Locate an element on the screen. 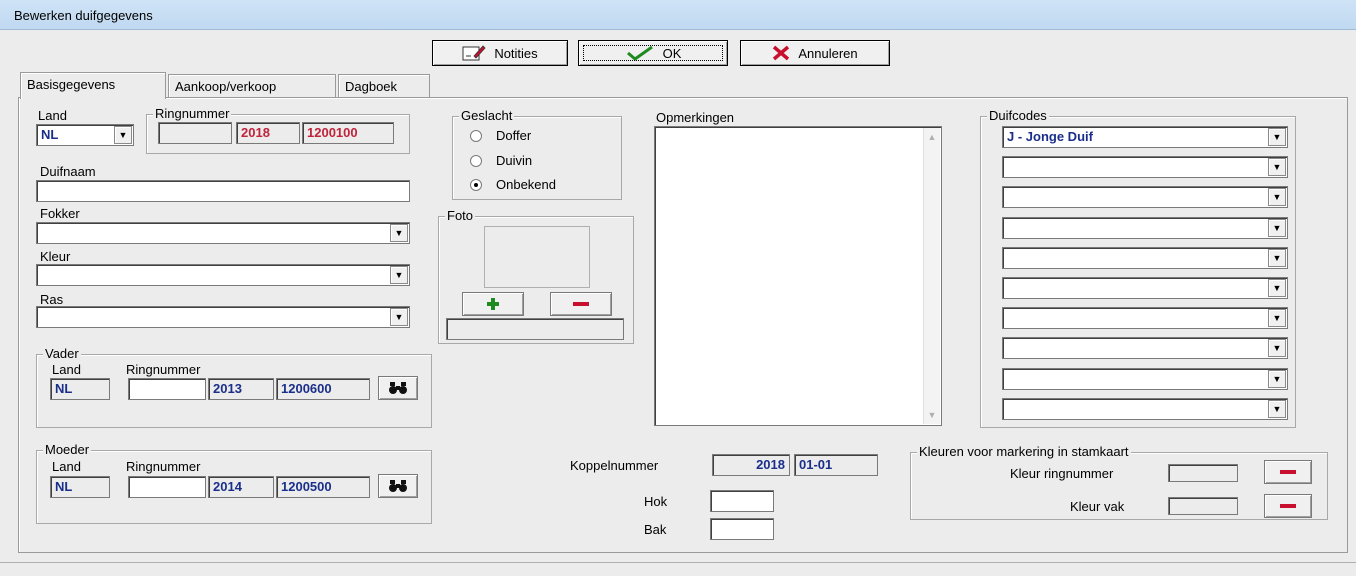 The image size is (1356, 576). vader-search-button is located at coordinates (398, 388).